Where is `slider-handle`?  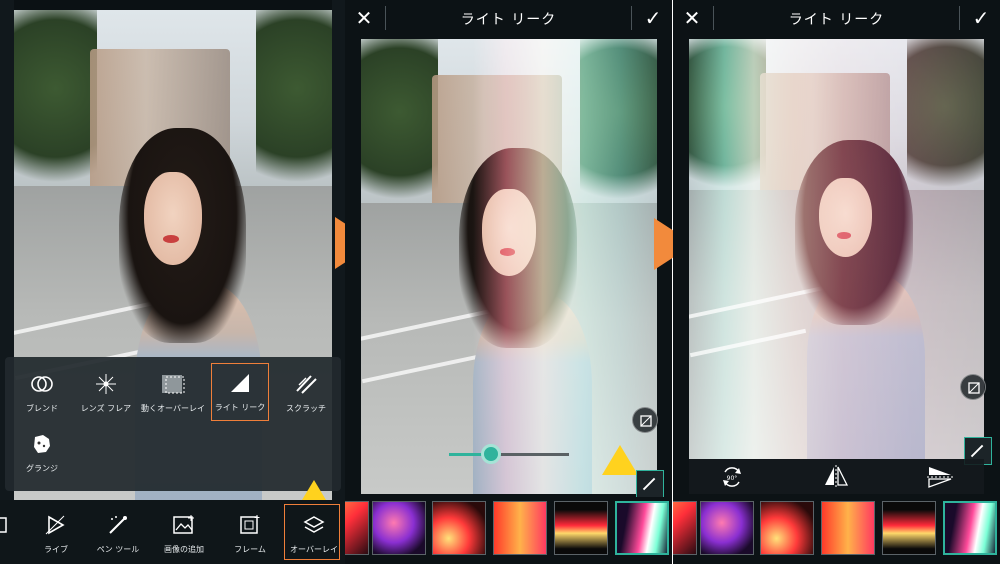
slider-handle is located at coordinates (491, 454).